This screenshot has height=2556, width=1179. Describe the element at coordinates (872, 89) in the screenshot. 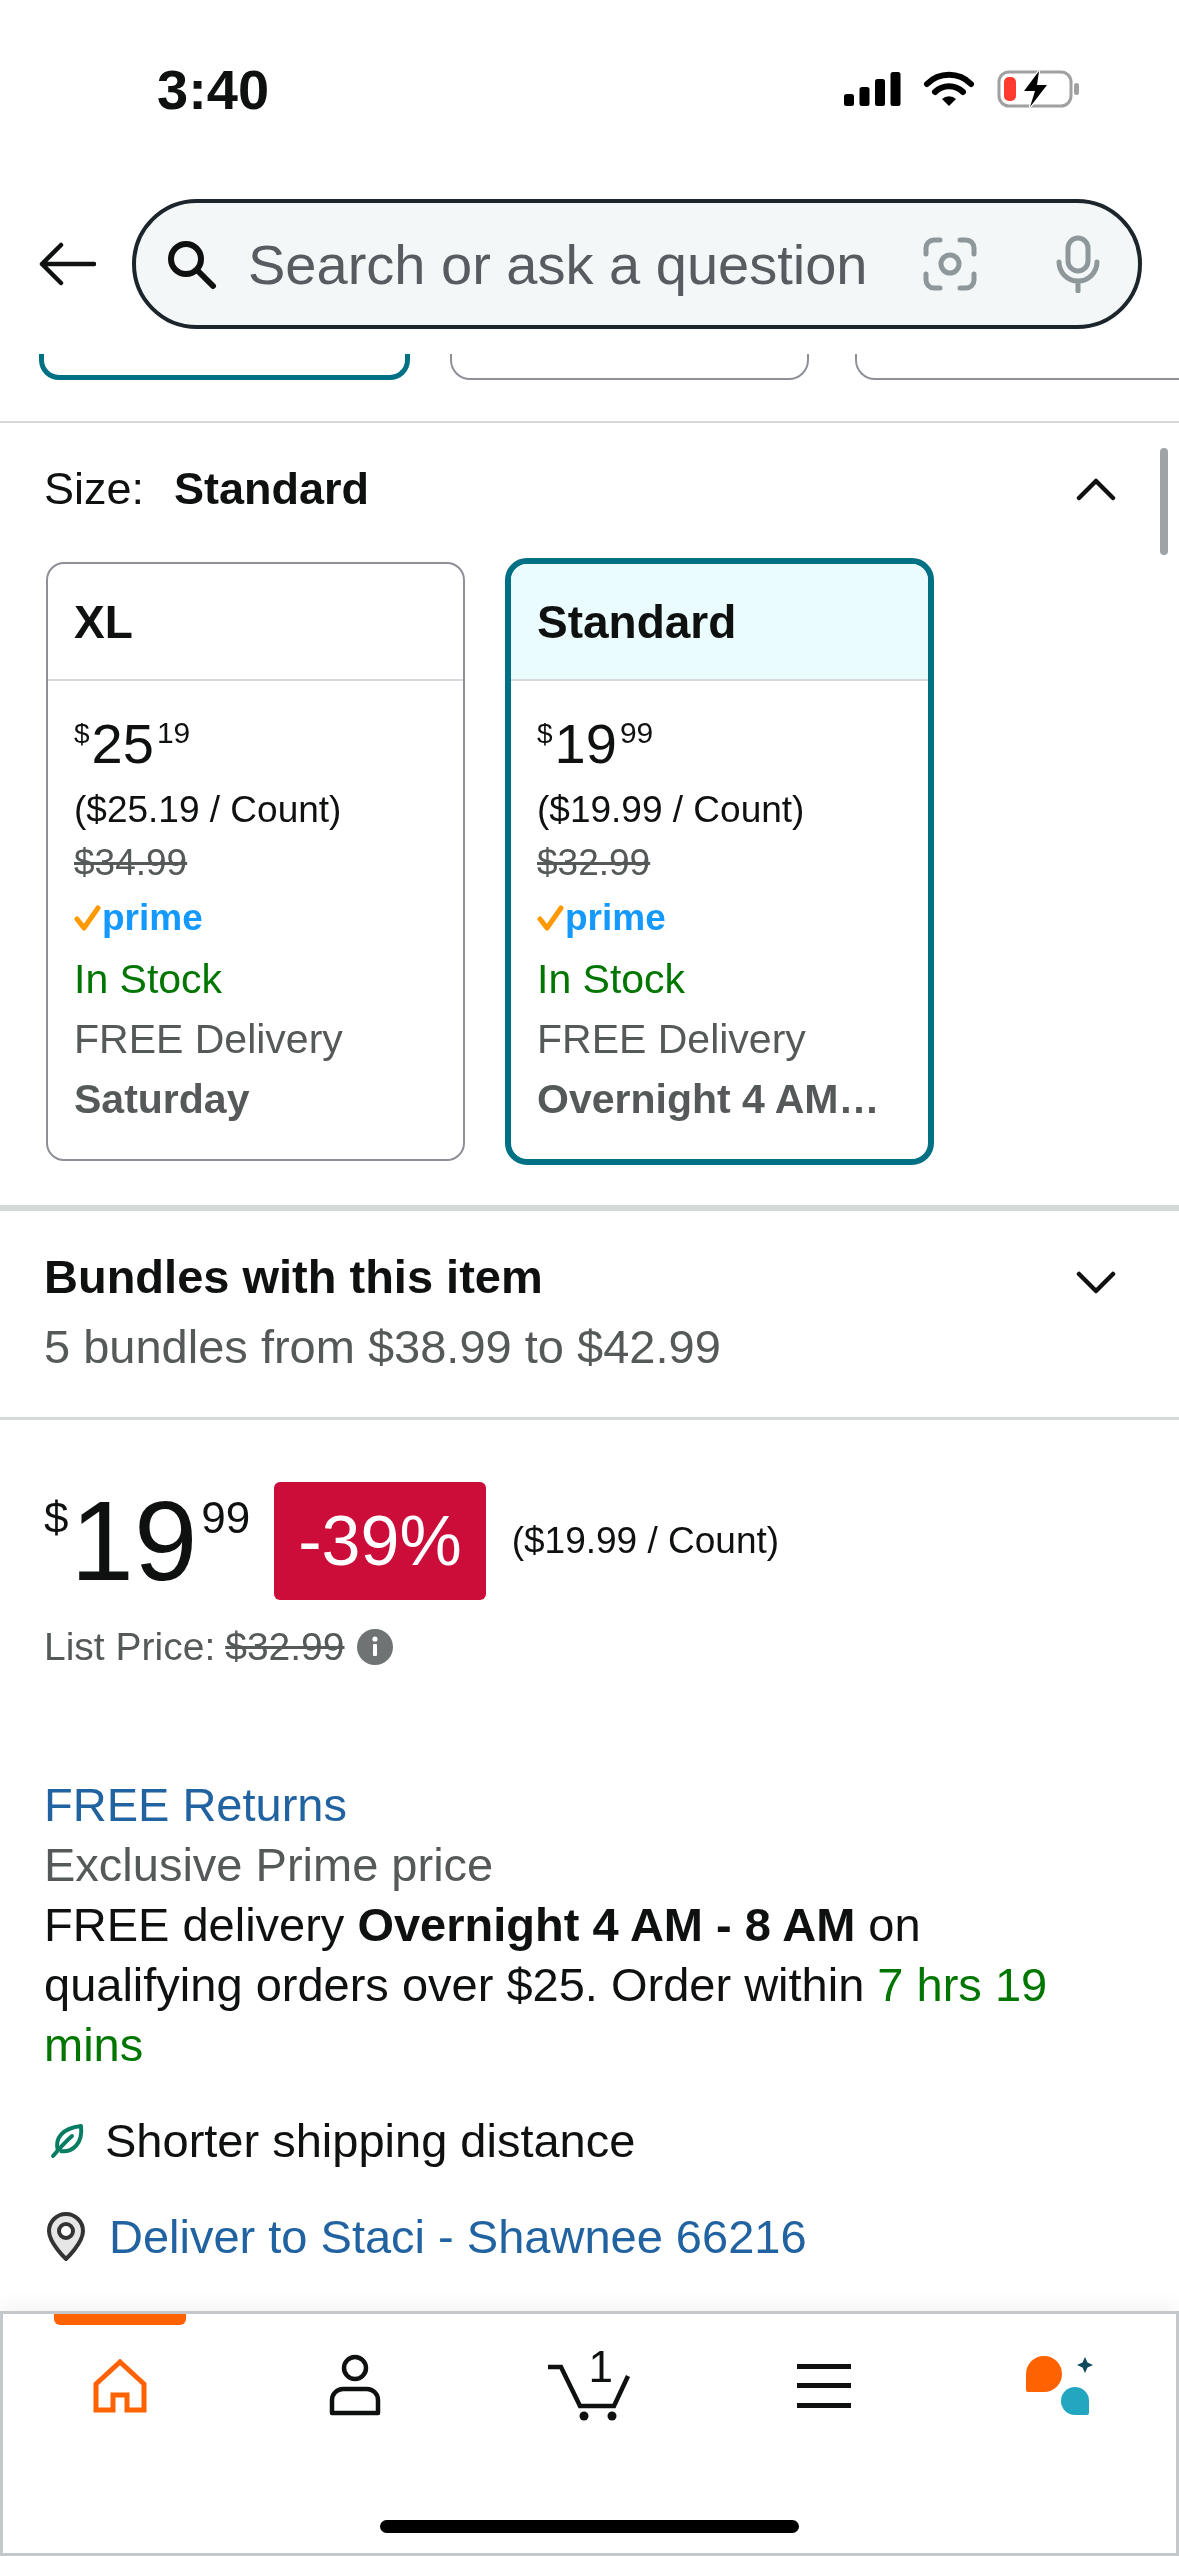

I see `signal-icon` at that location.